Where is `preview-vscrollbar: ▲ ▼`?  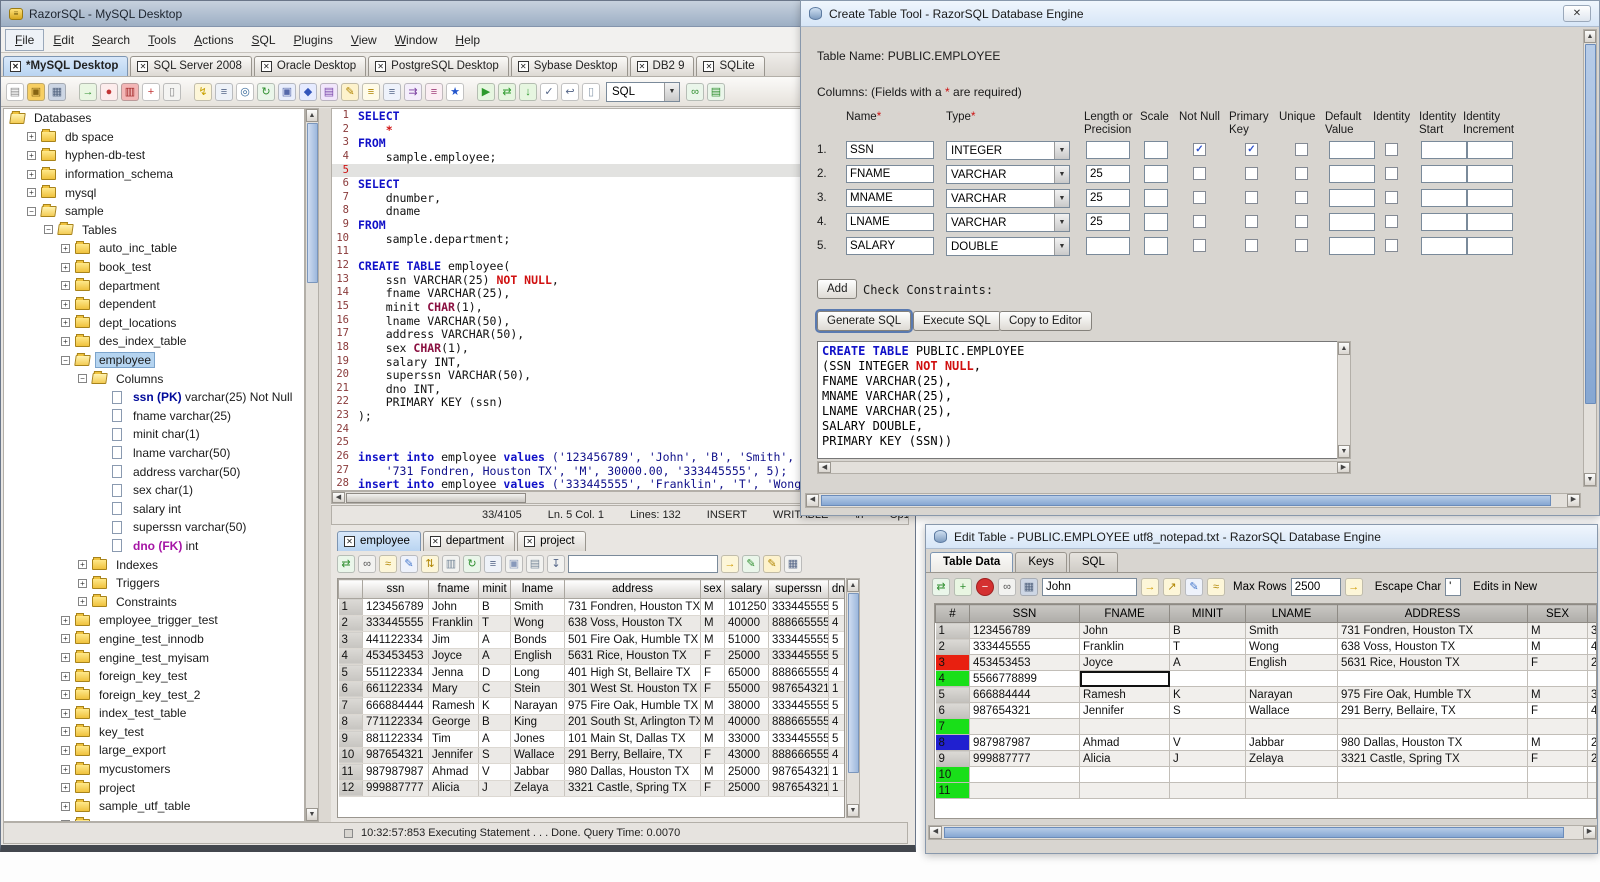
preview-vscrollbar: ▲ ▼ is located at coordinates (1344, 400).